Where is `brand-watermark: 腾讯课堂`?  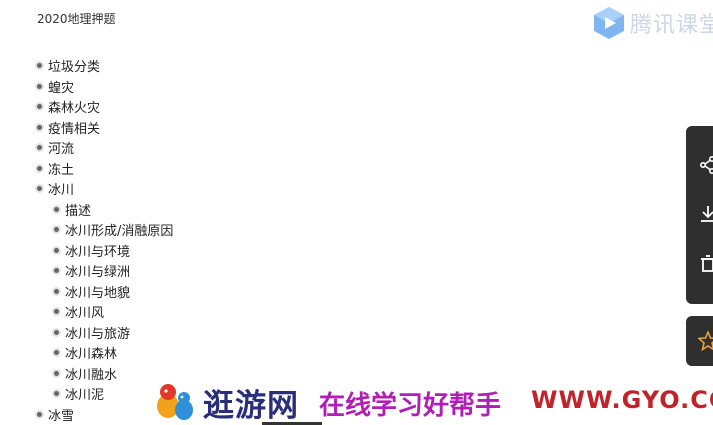
brand-watermark: 腾讯课堂 is located at coordinates (652, 23).